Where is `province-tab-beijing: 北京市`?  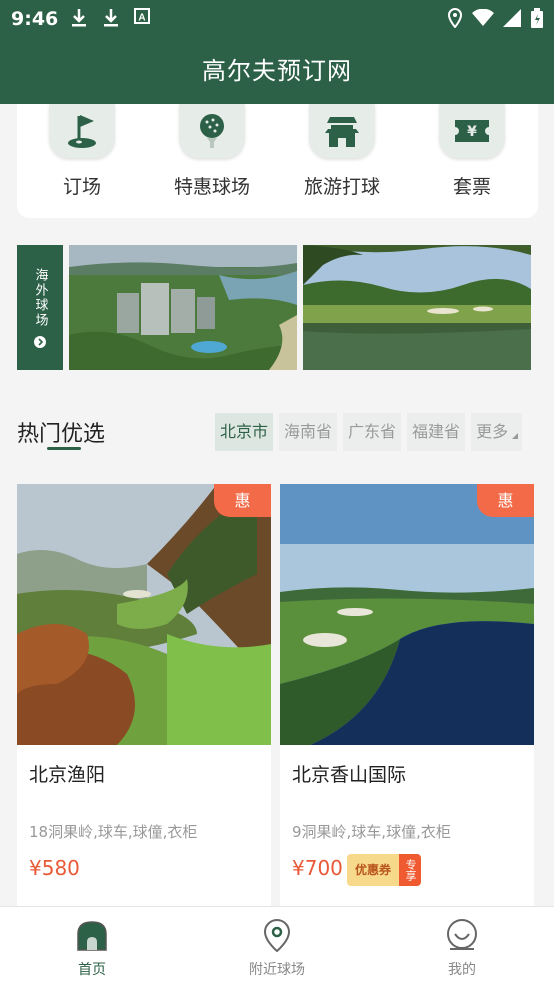
province-tab-beijing: 北京市 is located at coordinates (244, 432).